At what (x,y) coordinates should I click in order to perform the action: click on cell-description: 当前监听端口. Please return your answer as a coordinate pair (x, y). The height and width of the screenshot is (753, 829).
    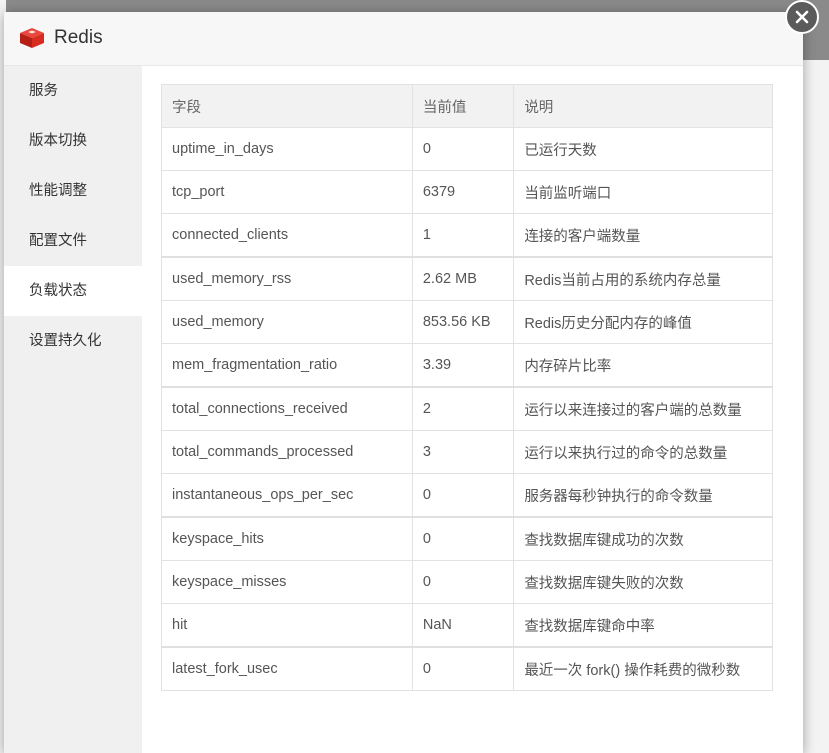
    Looking at the image, I should click on (643, 192).